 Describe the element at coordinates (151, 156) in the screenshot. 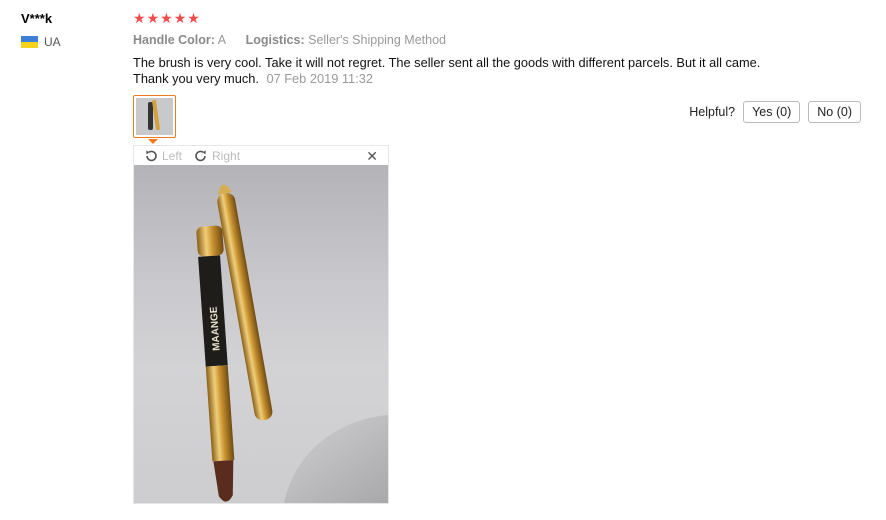

I see `rotate-left-icon` at that location.